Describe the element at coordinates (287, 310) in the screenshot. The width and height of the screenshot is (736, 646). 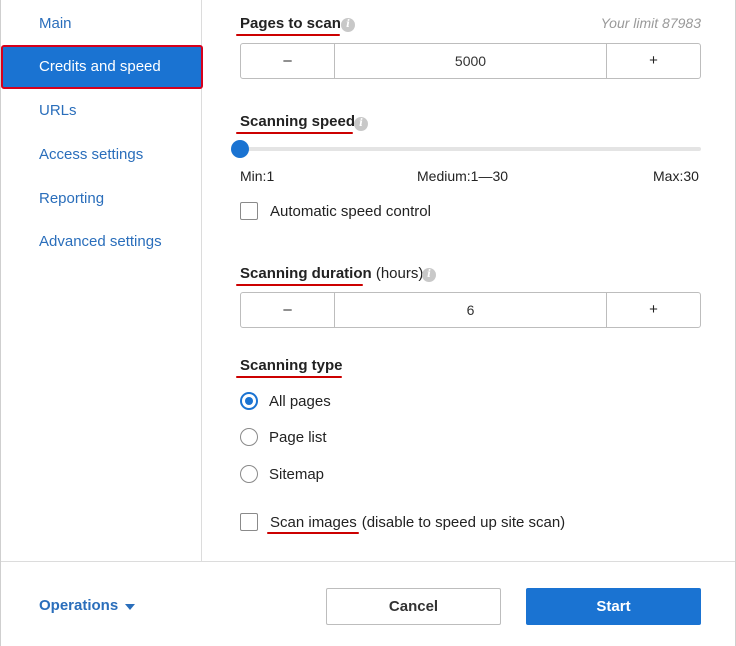
I see `duration-decrement-button: –` at that location.